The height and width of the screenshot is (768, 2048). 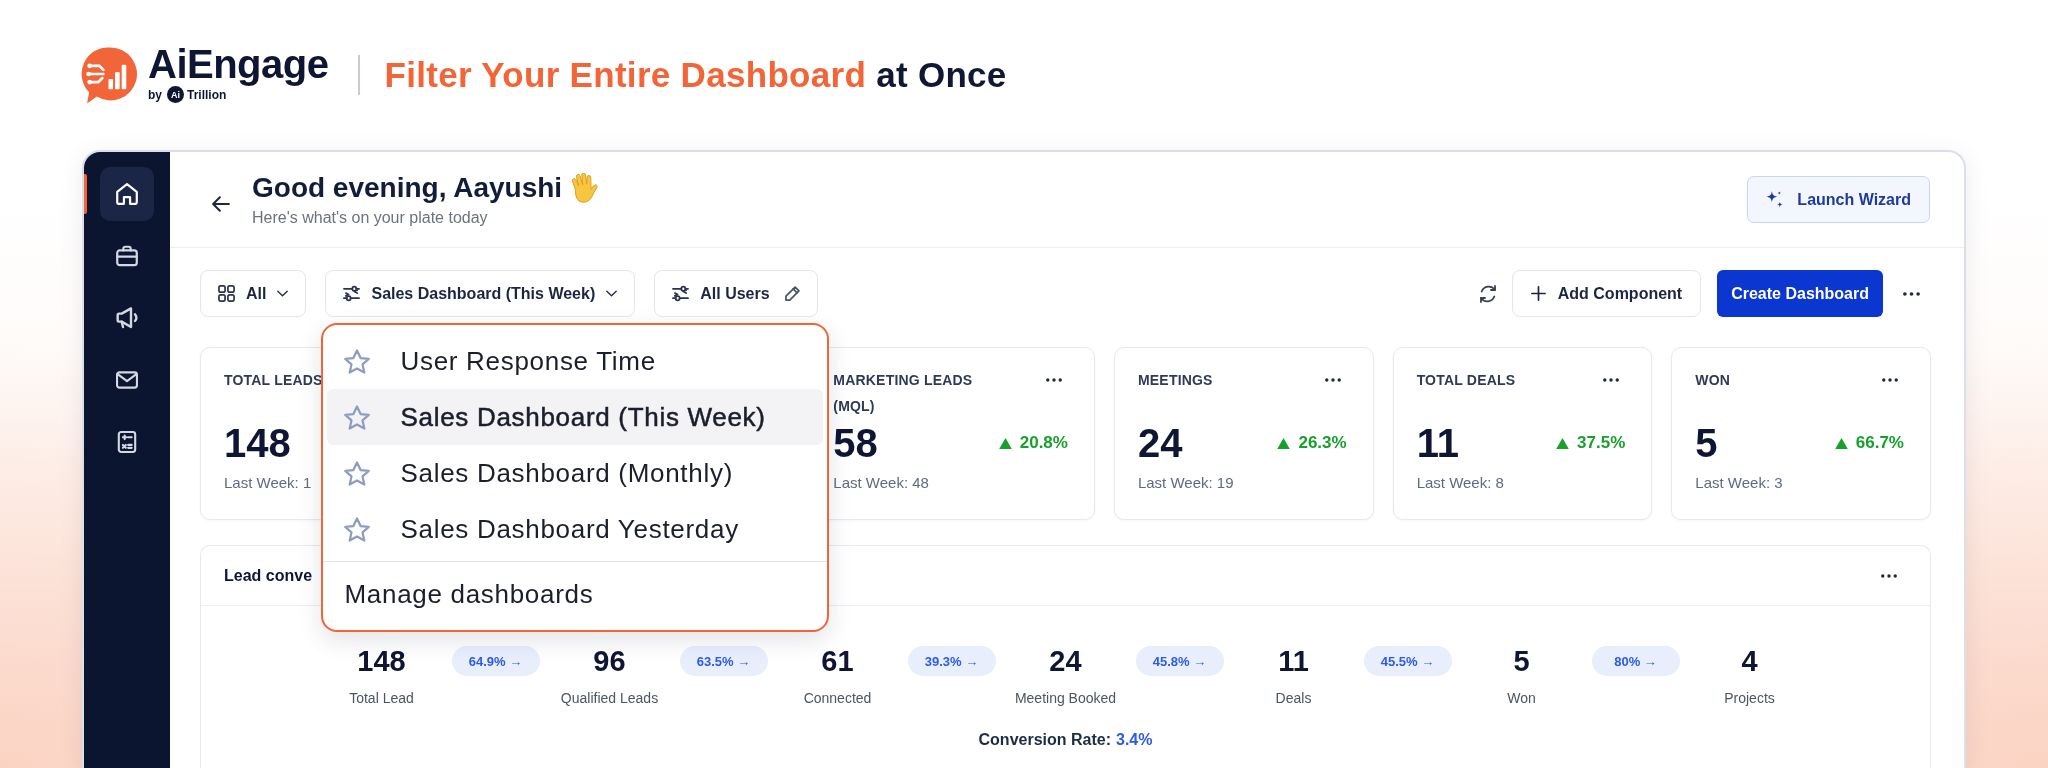 I want to click on kpi-previous: Last Week: 8, so click(x=1460, y=483).